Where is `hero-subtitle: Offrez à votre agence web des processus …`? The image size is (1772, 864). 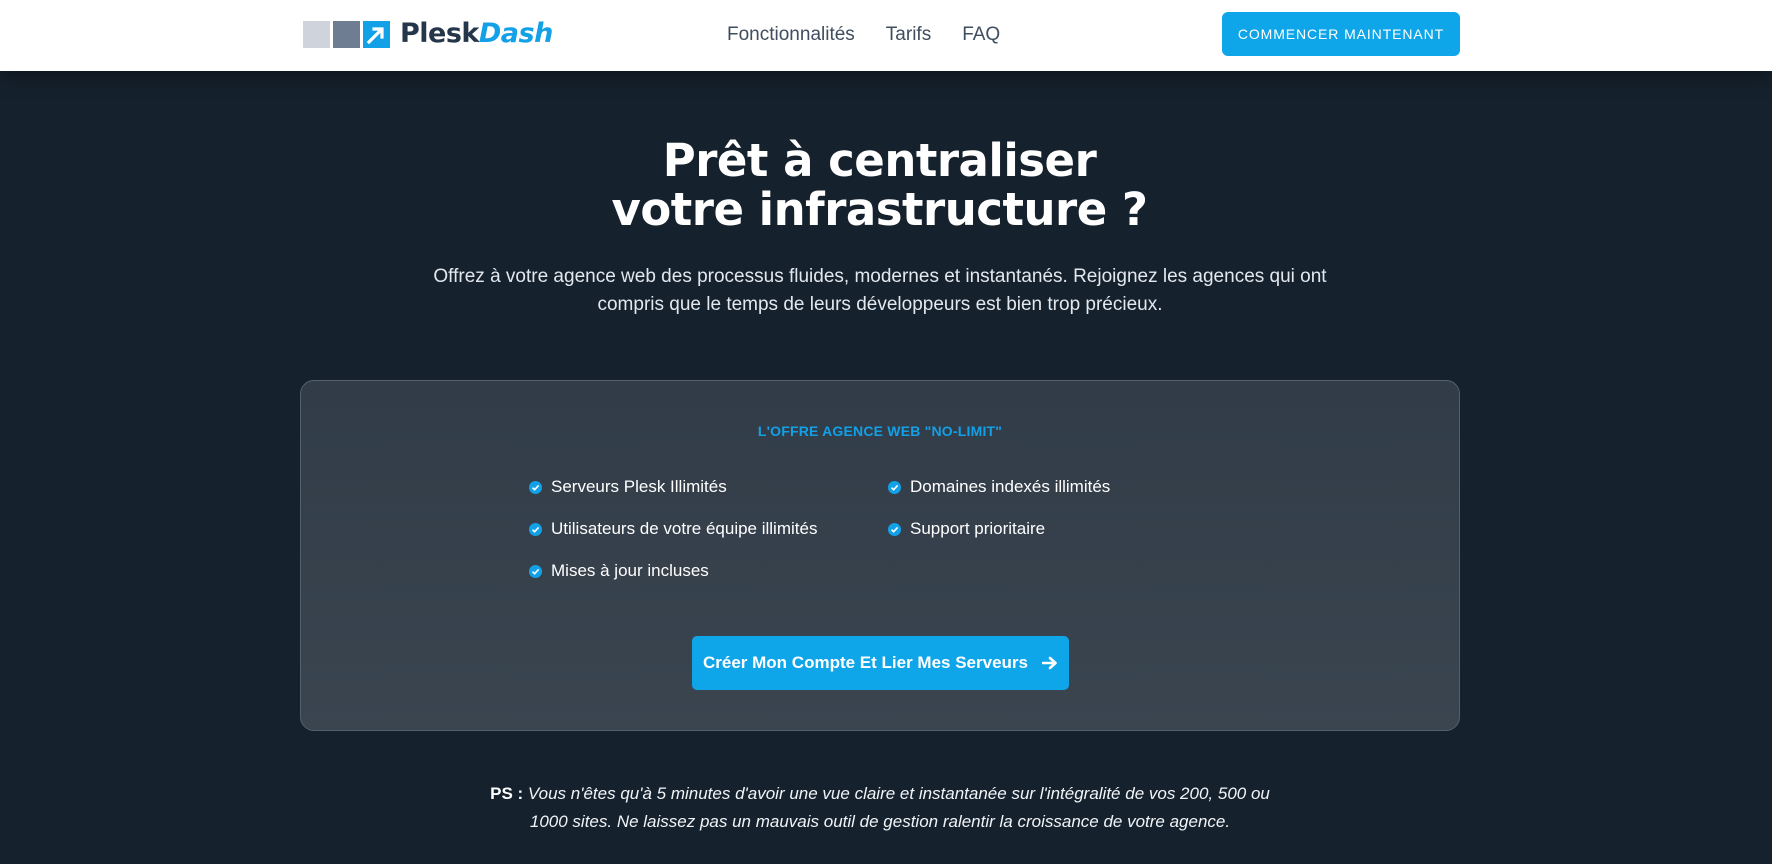
hero-subtitle: Offrez à votre agence web des processus … is located at coordinates (880, 290).